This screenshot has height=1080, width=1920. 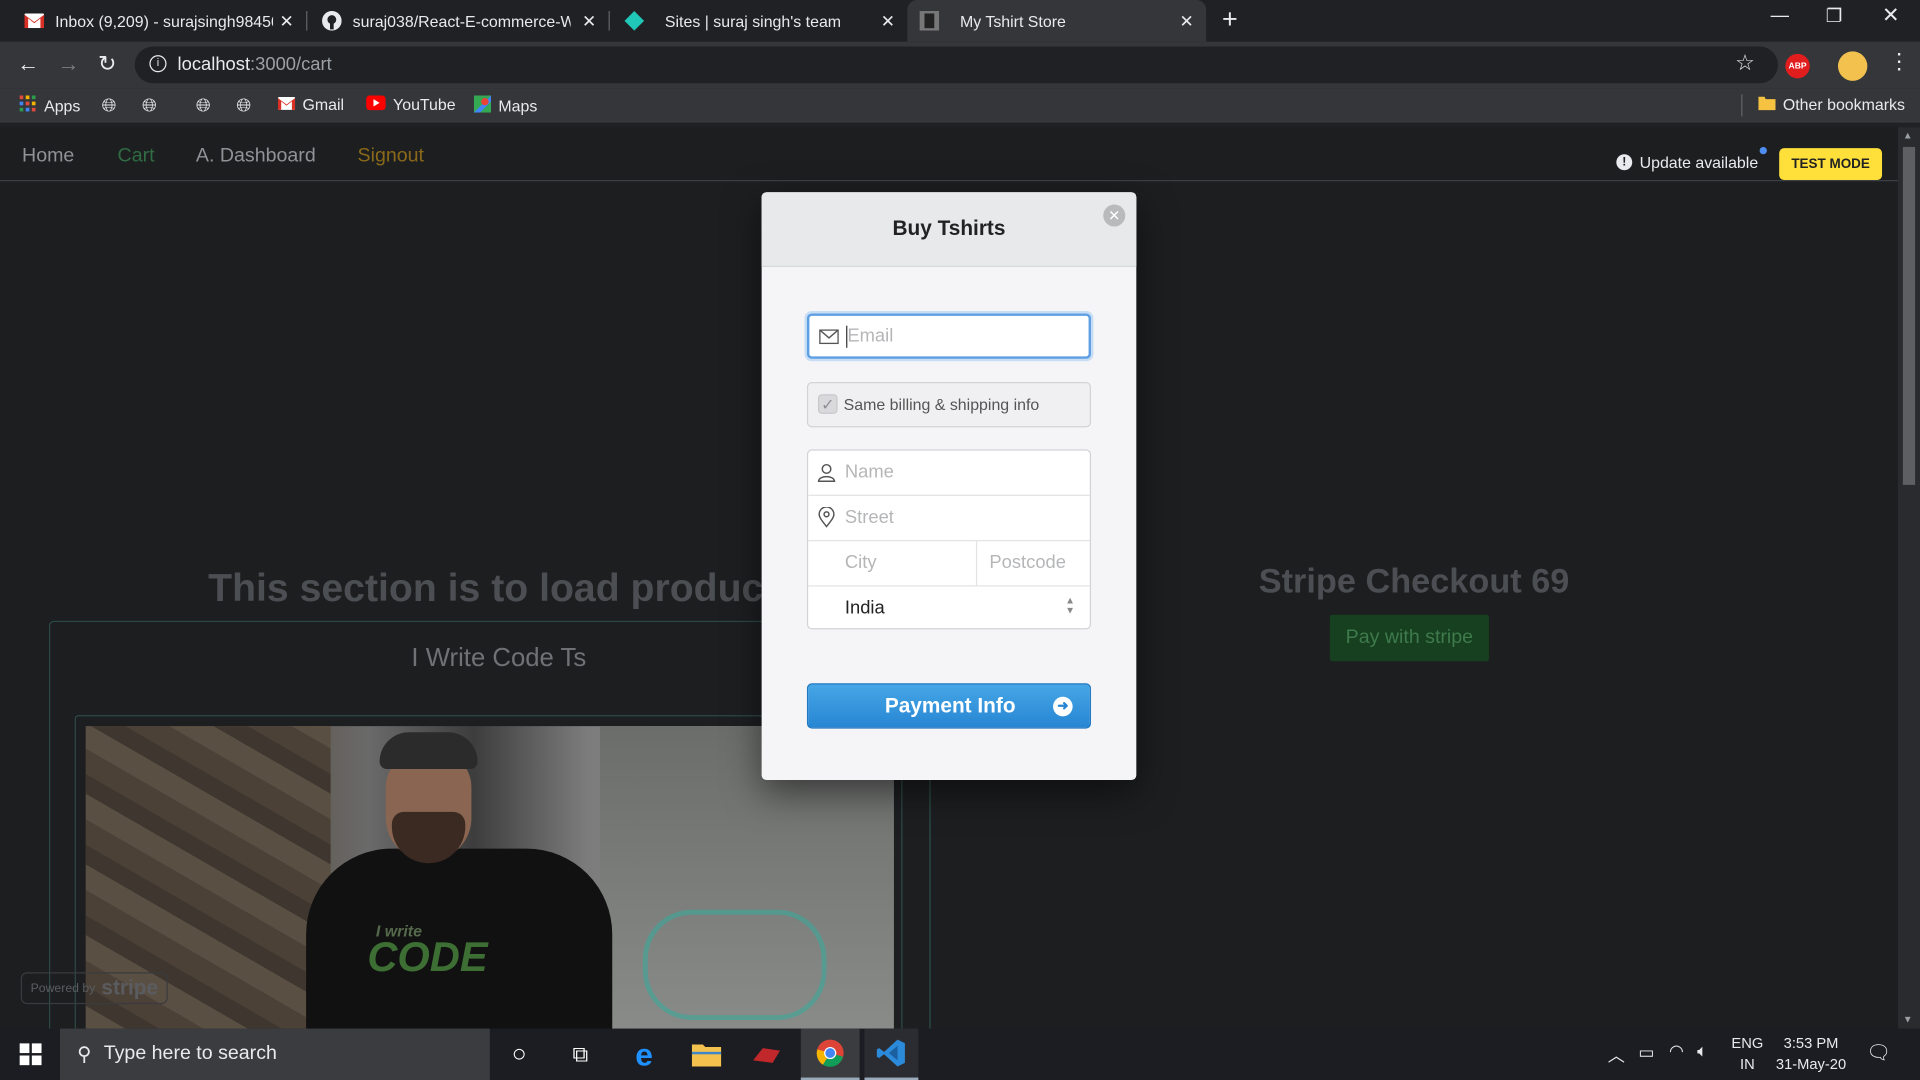 What do you see at coordinates (1616, 1055) in the screenshot?
I see `chevron-up-icon: ︿` at bounding box center [1616, 1055].